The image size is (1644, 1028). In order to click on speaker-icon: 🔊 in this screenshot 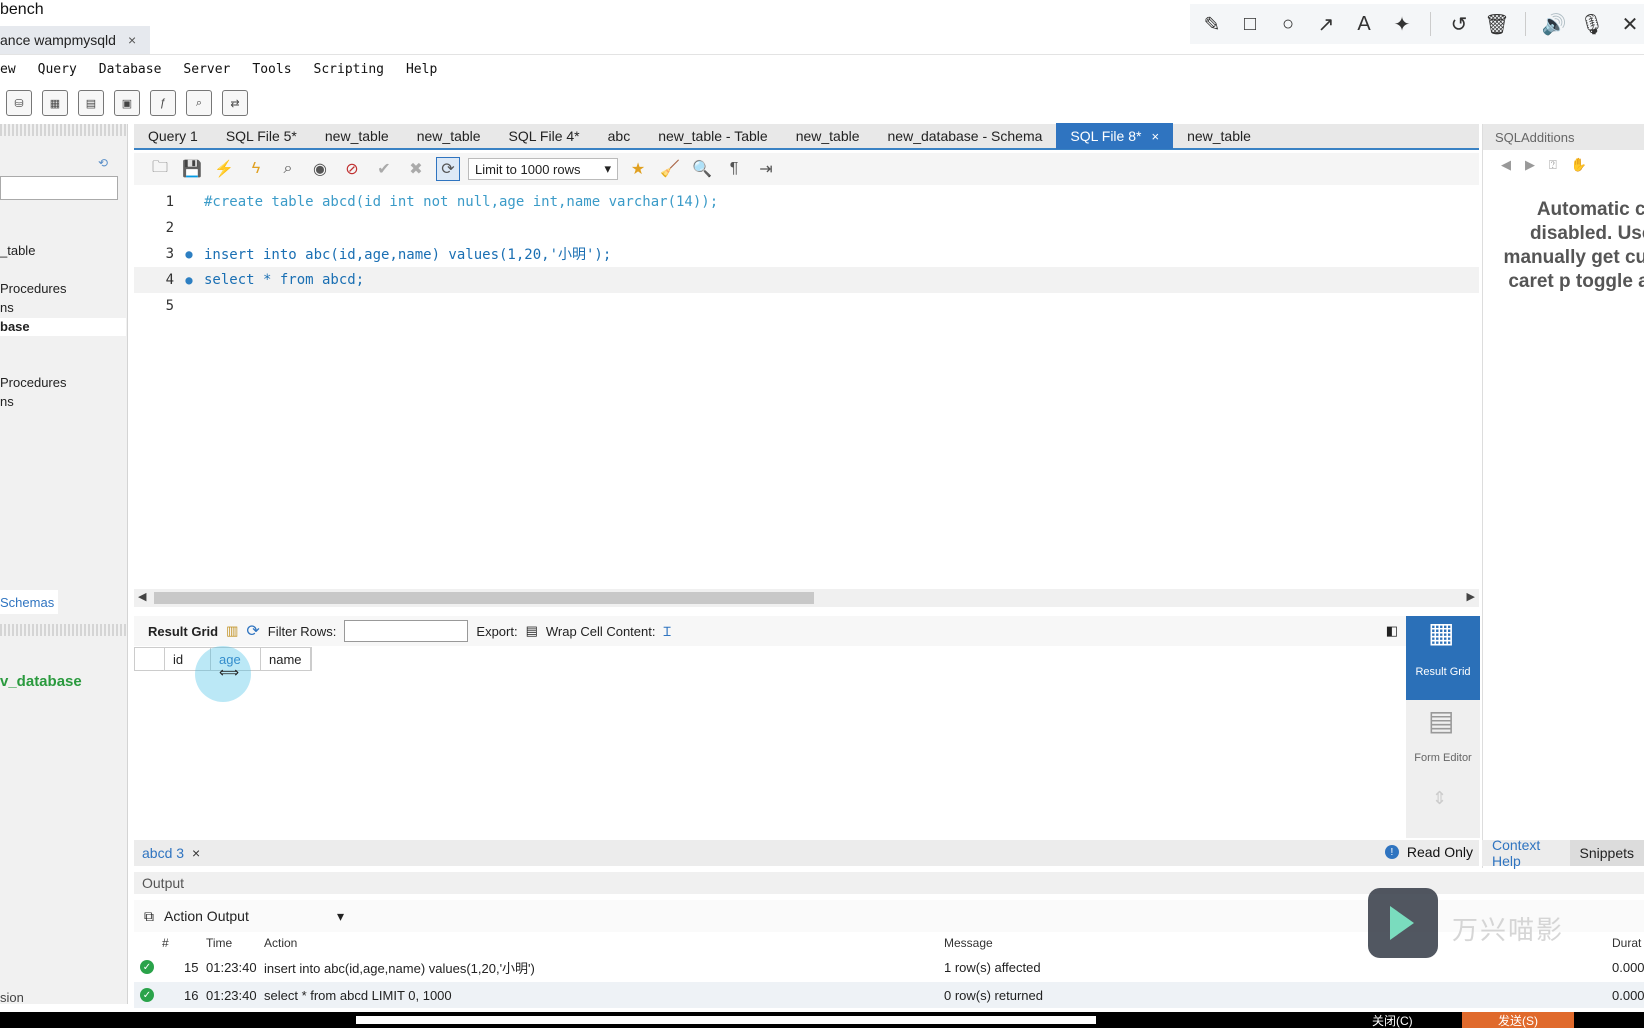, I will do `click(1554, 24)`.